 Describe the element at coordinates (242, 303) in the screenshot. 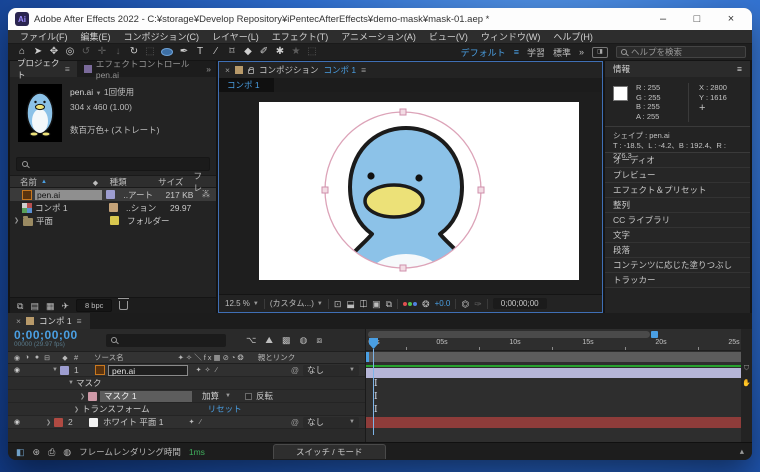

I see `zoom-level-dropdown: 12.5 % ▼` at that location.